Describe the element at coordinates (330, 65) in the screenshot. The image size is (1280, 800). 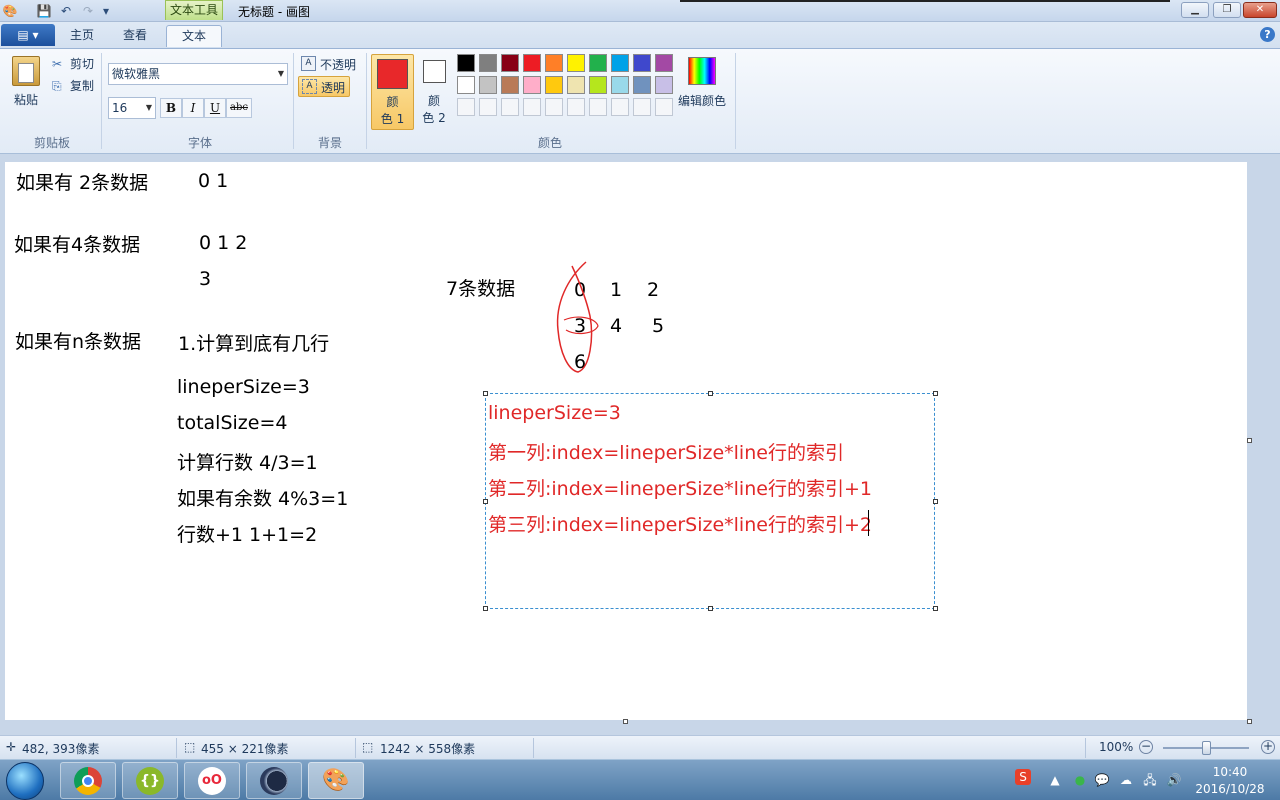
I see `opaque-button: A 不透明` at that location.